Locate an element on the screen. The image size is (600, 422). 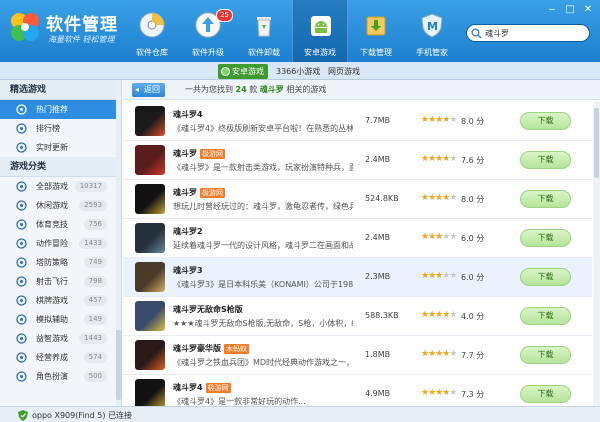
tab-web-games: 网页游戏 is located at coordinates (344, 71).